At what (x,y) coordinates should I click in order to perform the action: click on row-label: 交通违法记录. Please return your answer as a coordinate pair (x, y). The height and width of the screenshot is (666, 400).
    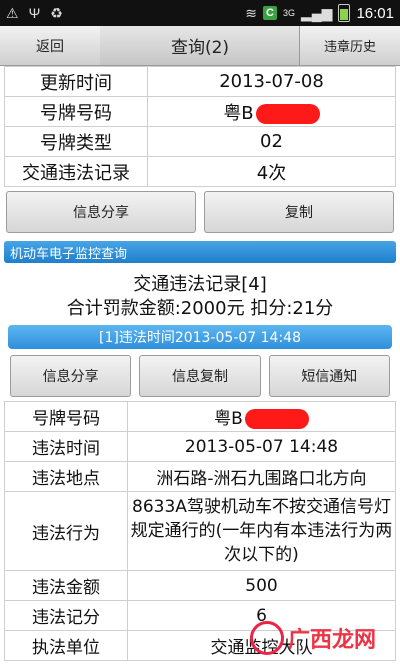
    Looking at the image, I should click on (76, 171).